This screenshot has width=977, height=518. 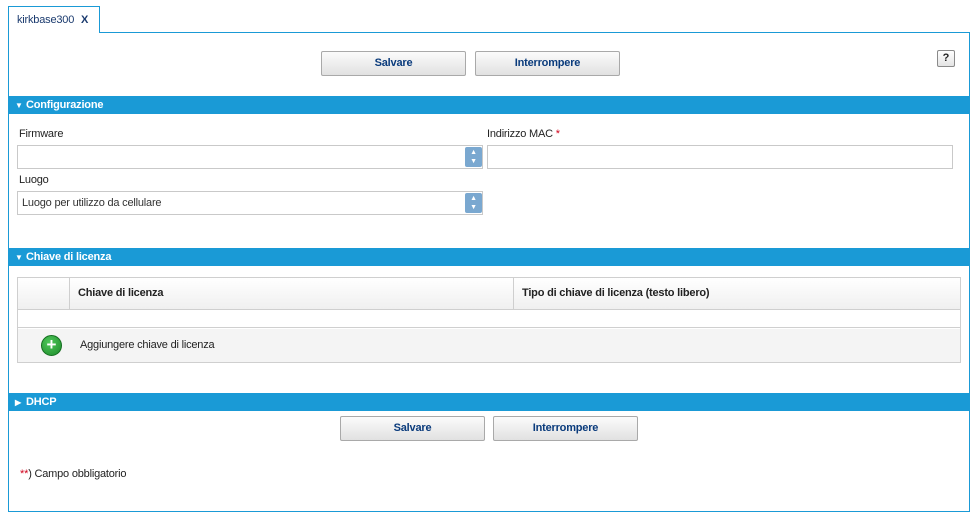 I want to click on mac-address-field, so click(x=720, y=157).